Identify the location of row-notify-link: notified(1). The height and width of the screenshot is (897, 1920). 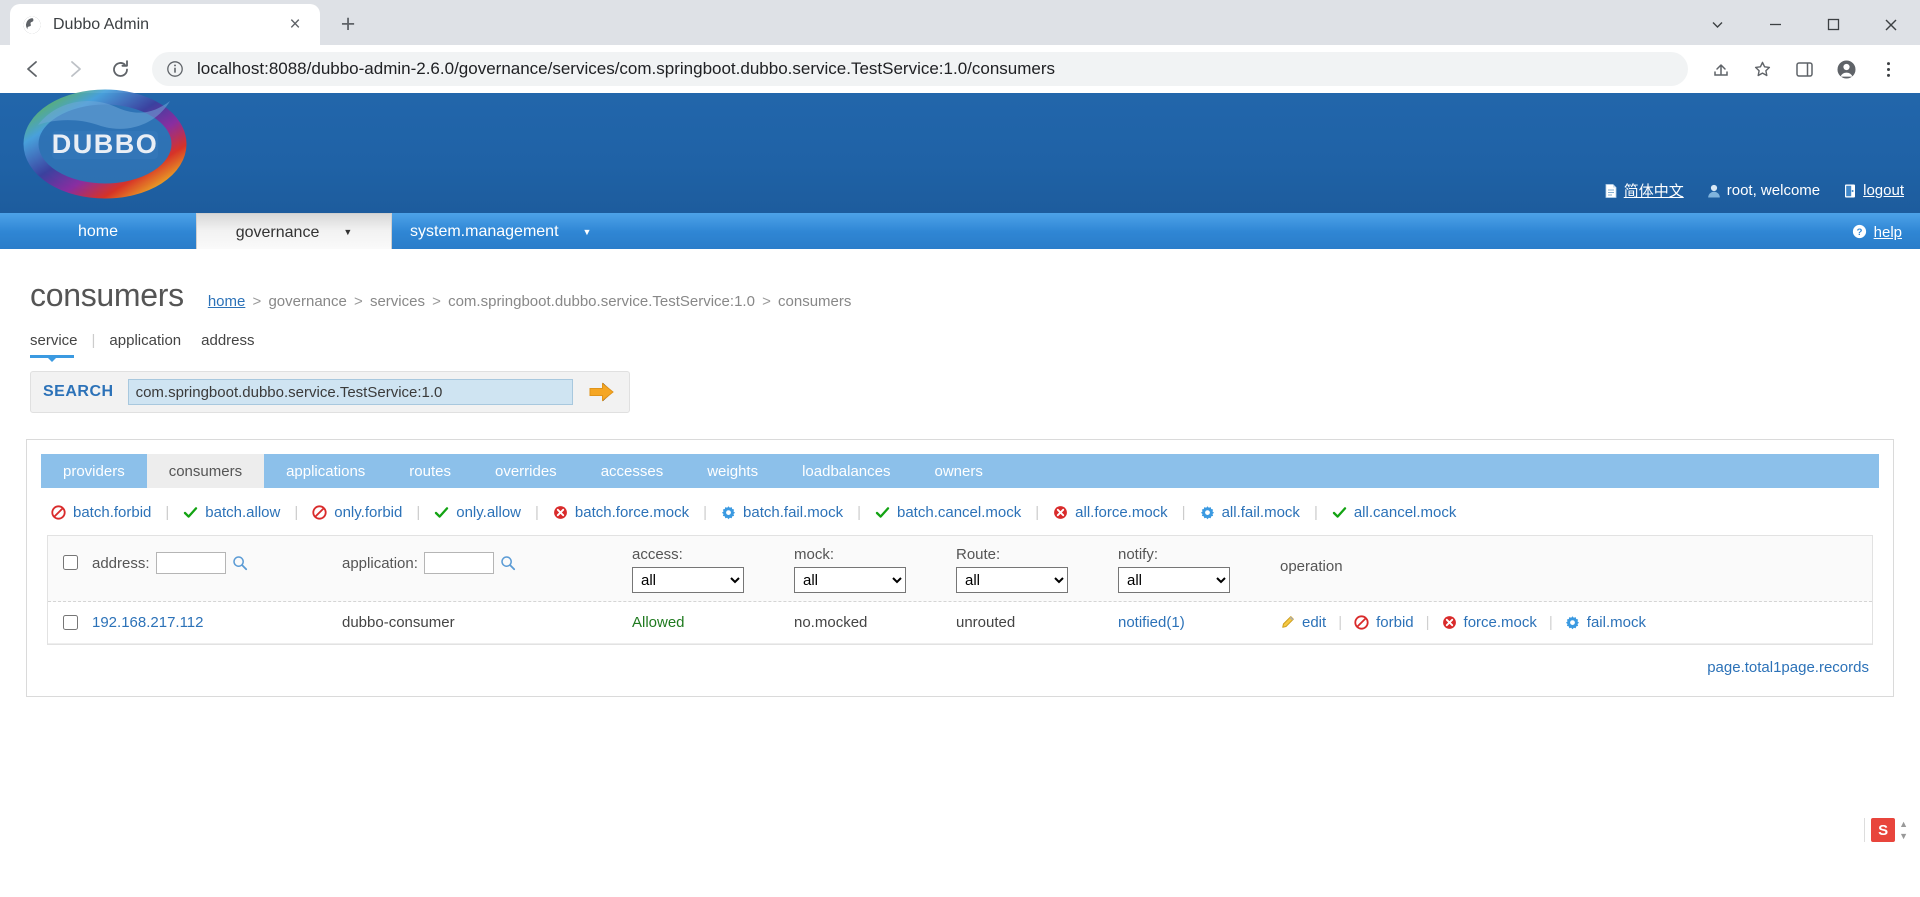
(1151, 622).